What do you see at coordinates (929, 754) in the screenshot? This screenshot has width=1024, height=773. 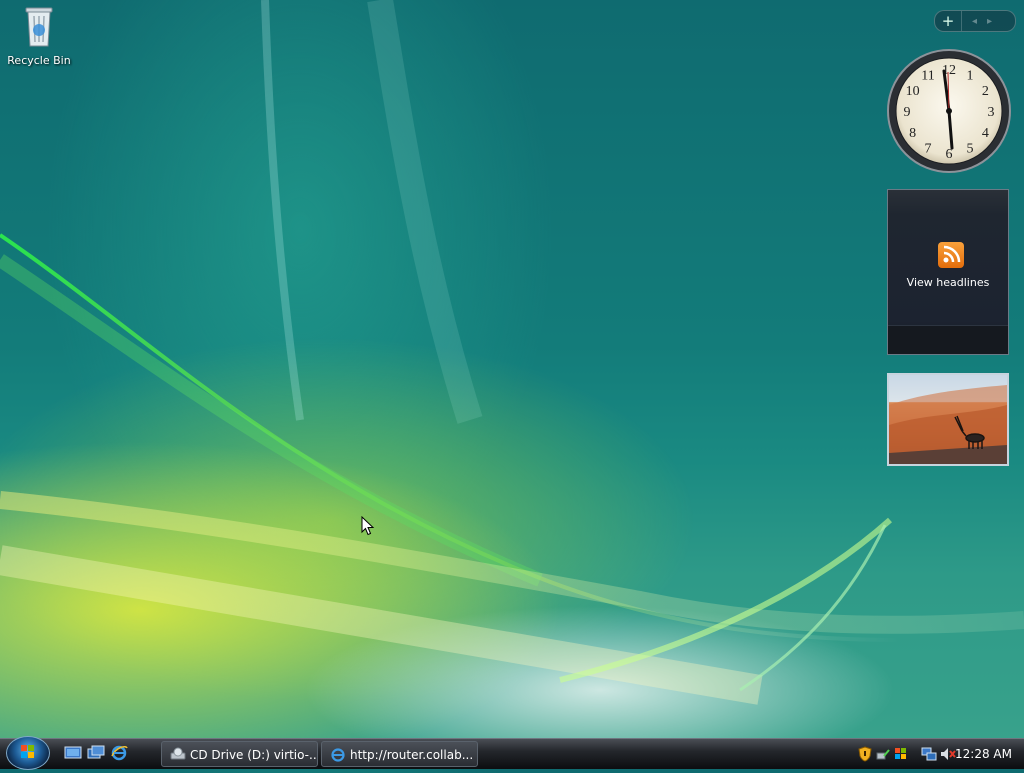 I see `network-icon` at bounding box center [929, 754].